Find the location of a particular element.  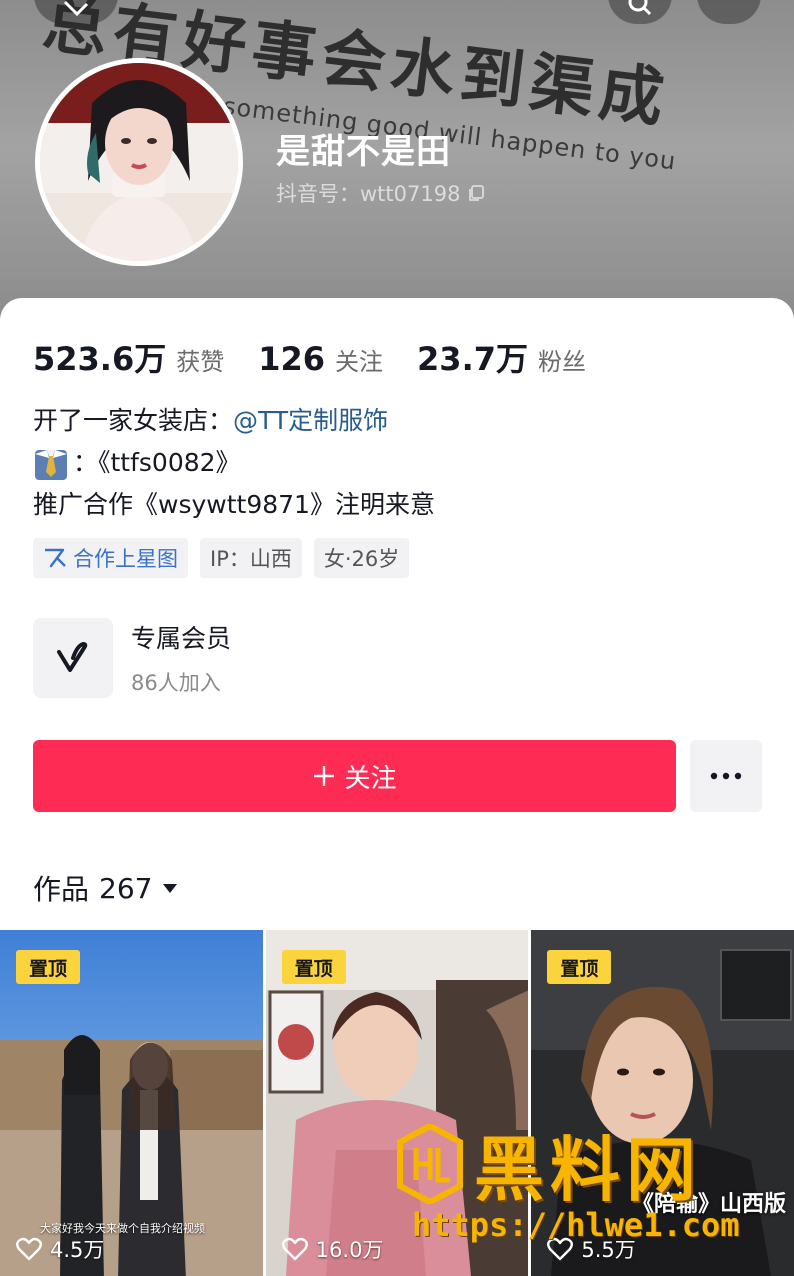

stat-following: 126 关注 is located at coordinates (320, 359).